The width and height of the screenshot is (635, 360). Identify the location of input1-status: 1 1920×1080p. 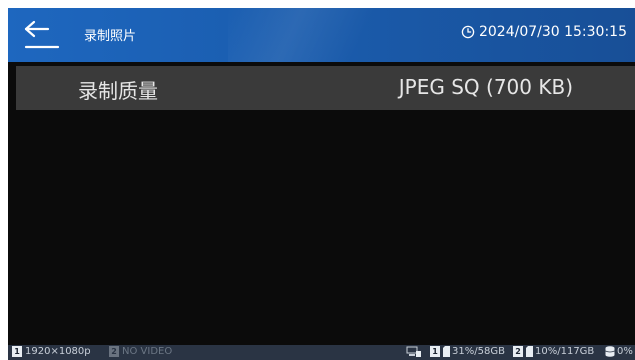
(51, 351).